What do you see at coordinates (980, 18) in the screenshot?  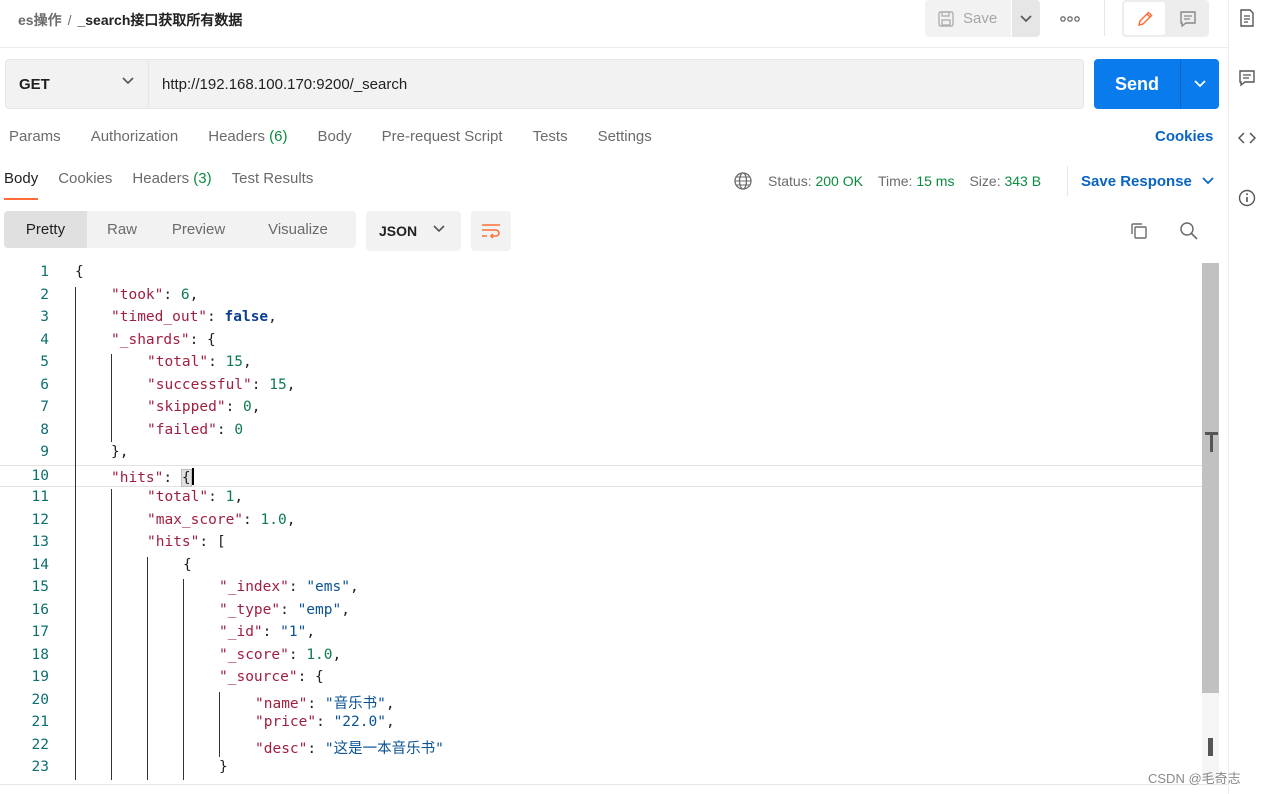 I see `save-button-label: Save` at bounding box center [980, 18].